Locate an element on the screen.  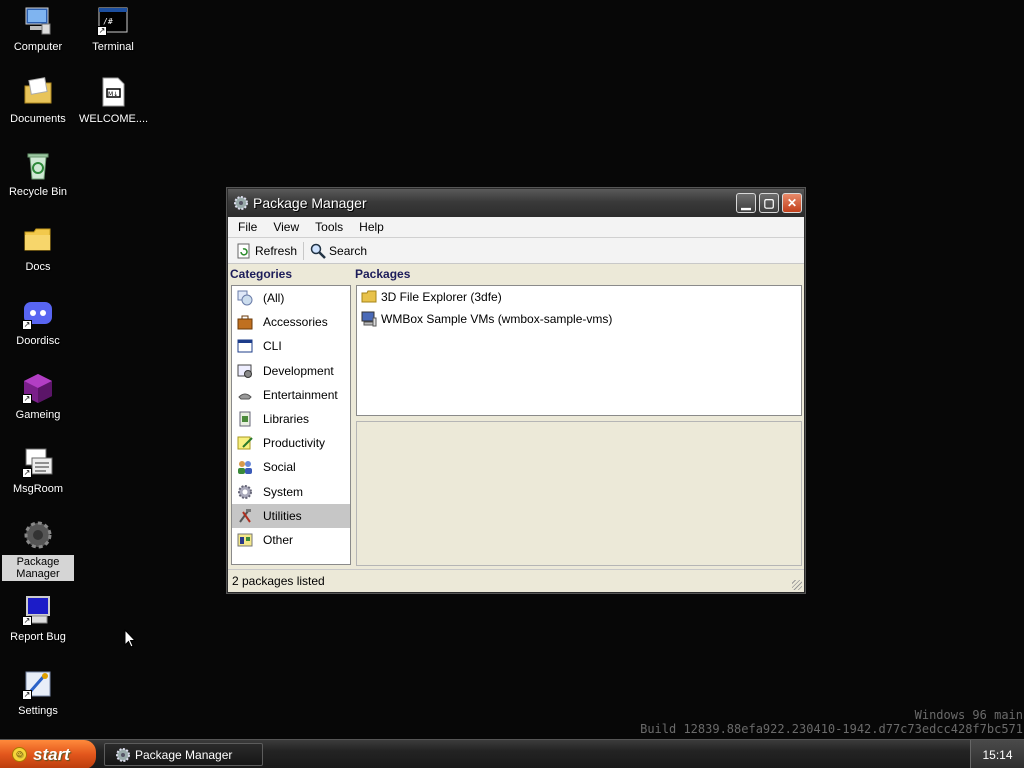
start-button: ☺ start is located at coordinates (48, 754).